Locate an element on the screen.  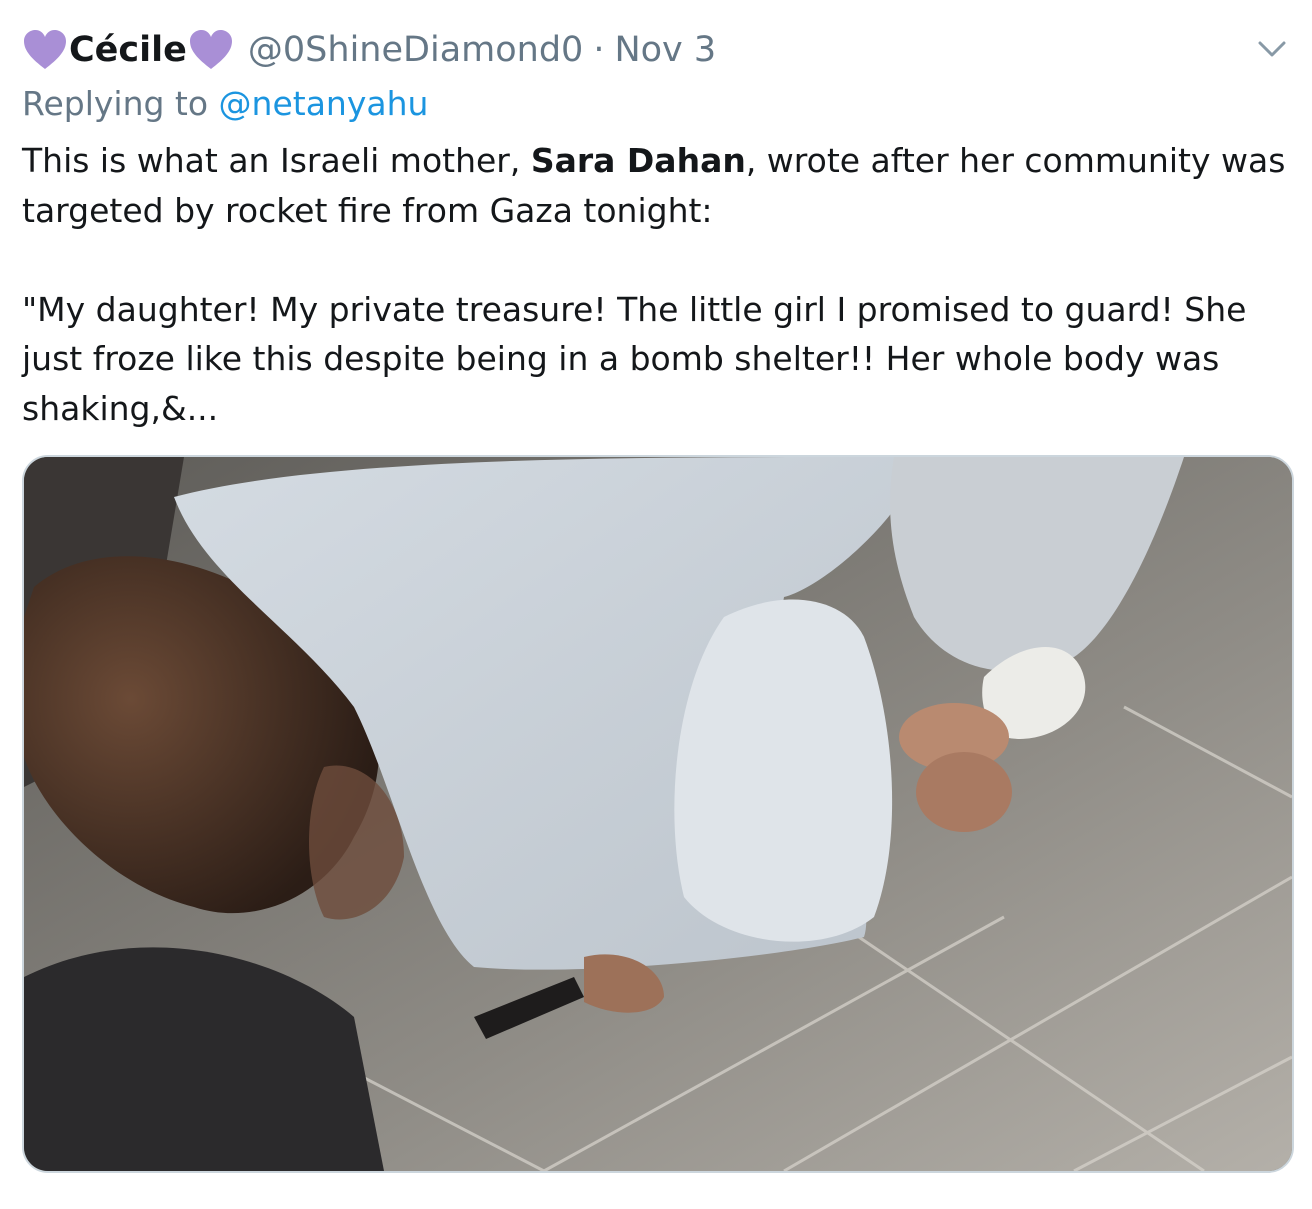
chevron-down-icon is located at coordinates (1272, 49).